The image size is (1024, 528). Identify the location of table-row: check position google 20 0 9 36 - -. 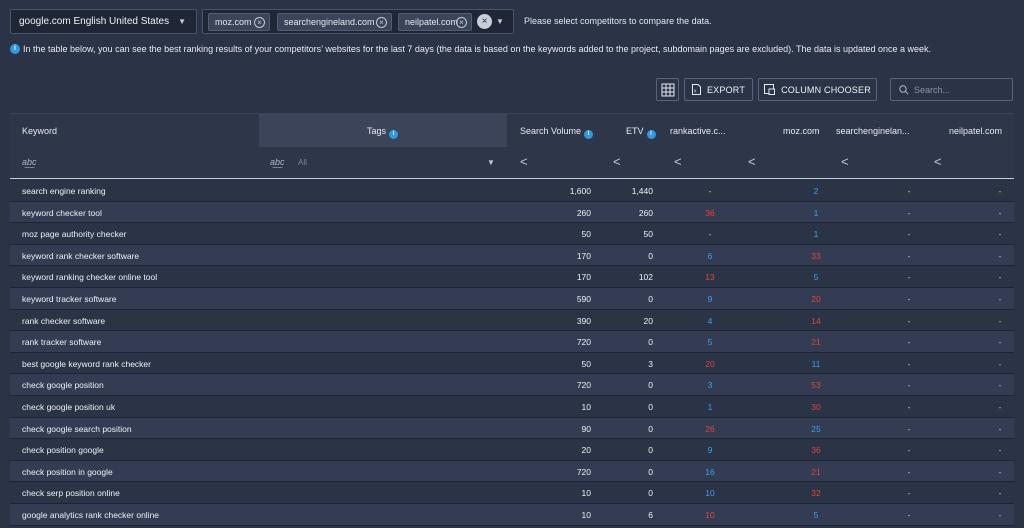
(512, 450).